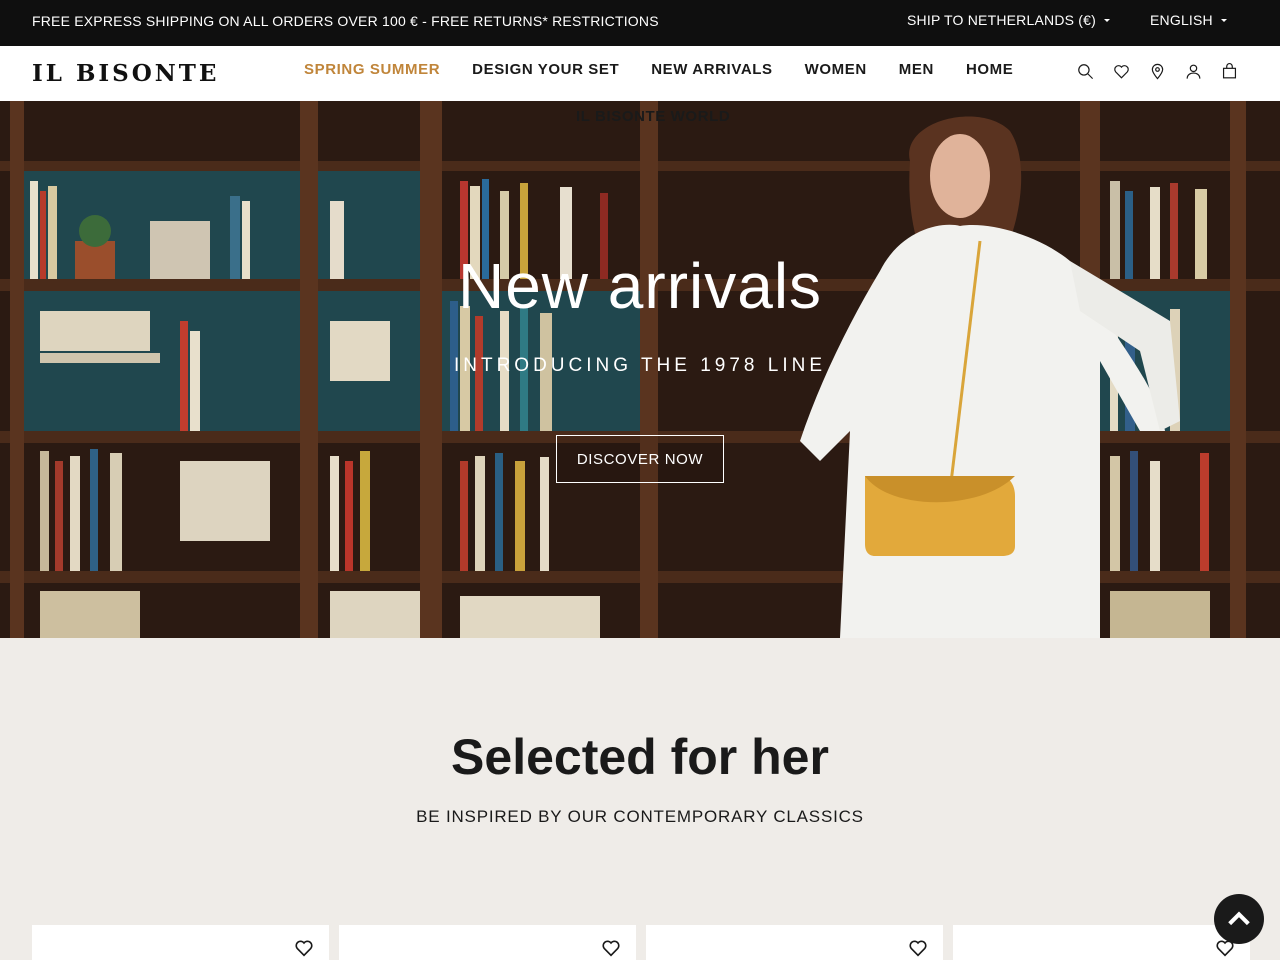  Describe the element at coordinates (1085, 71) in the screenshot. I see `search-icon` at that location.